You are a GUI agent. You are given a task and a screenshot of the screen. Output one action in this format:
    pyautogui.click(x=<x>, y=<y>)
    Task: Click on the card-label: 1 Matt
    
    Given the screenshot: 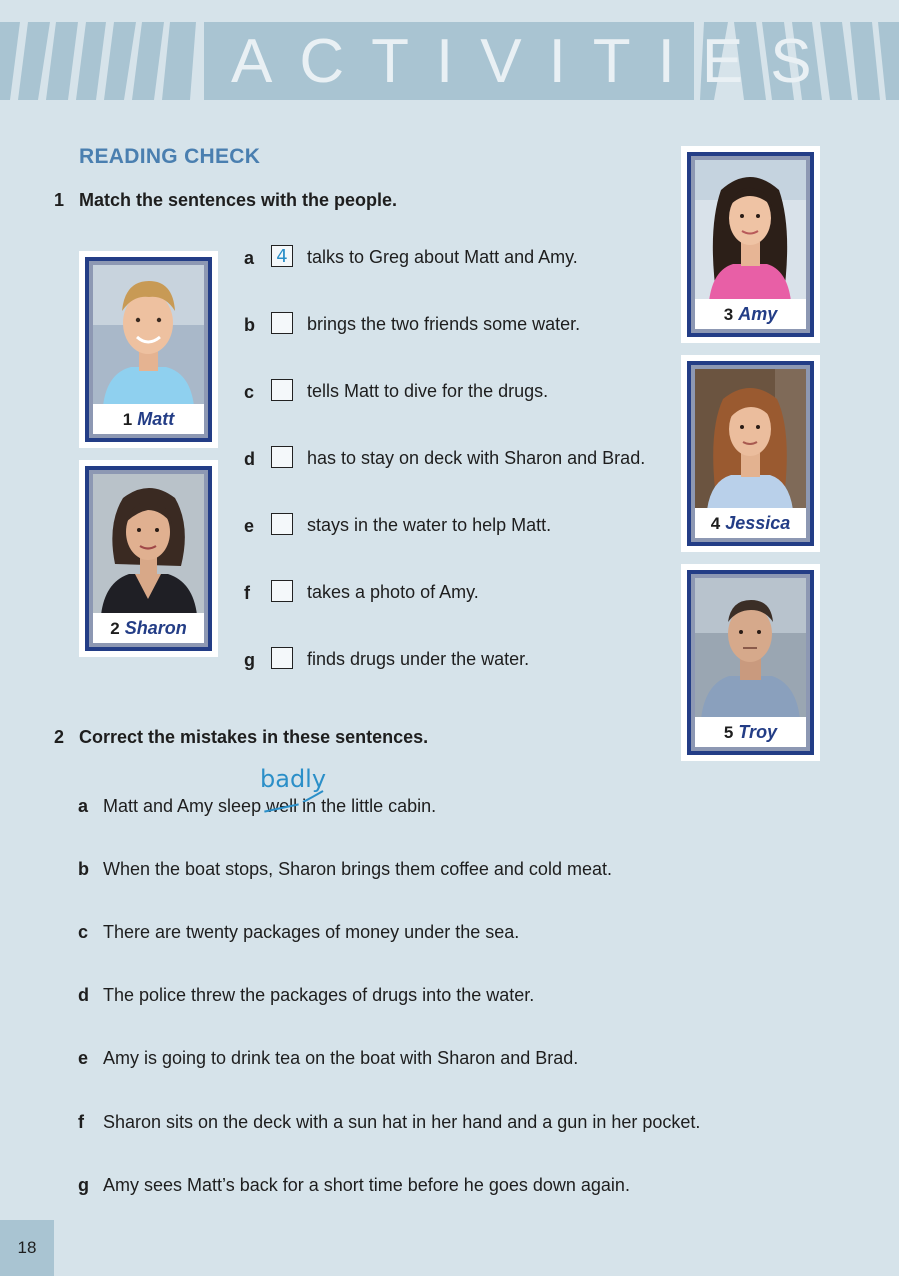 What is the action you would take?
    pyautogui.click(x=148, y=419)
    